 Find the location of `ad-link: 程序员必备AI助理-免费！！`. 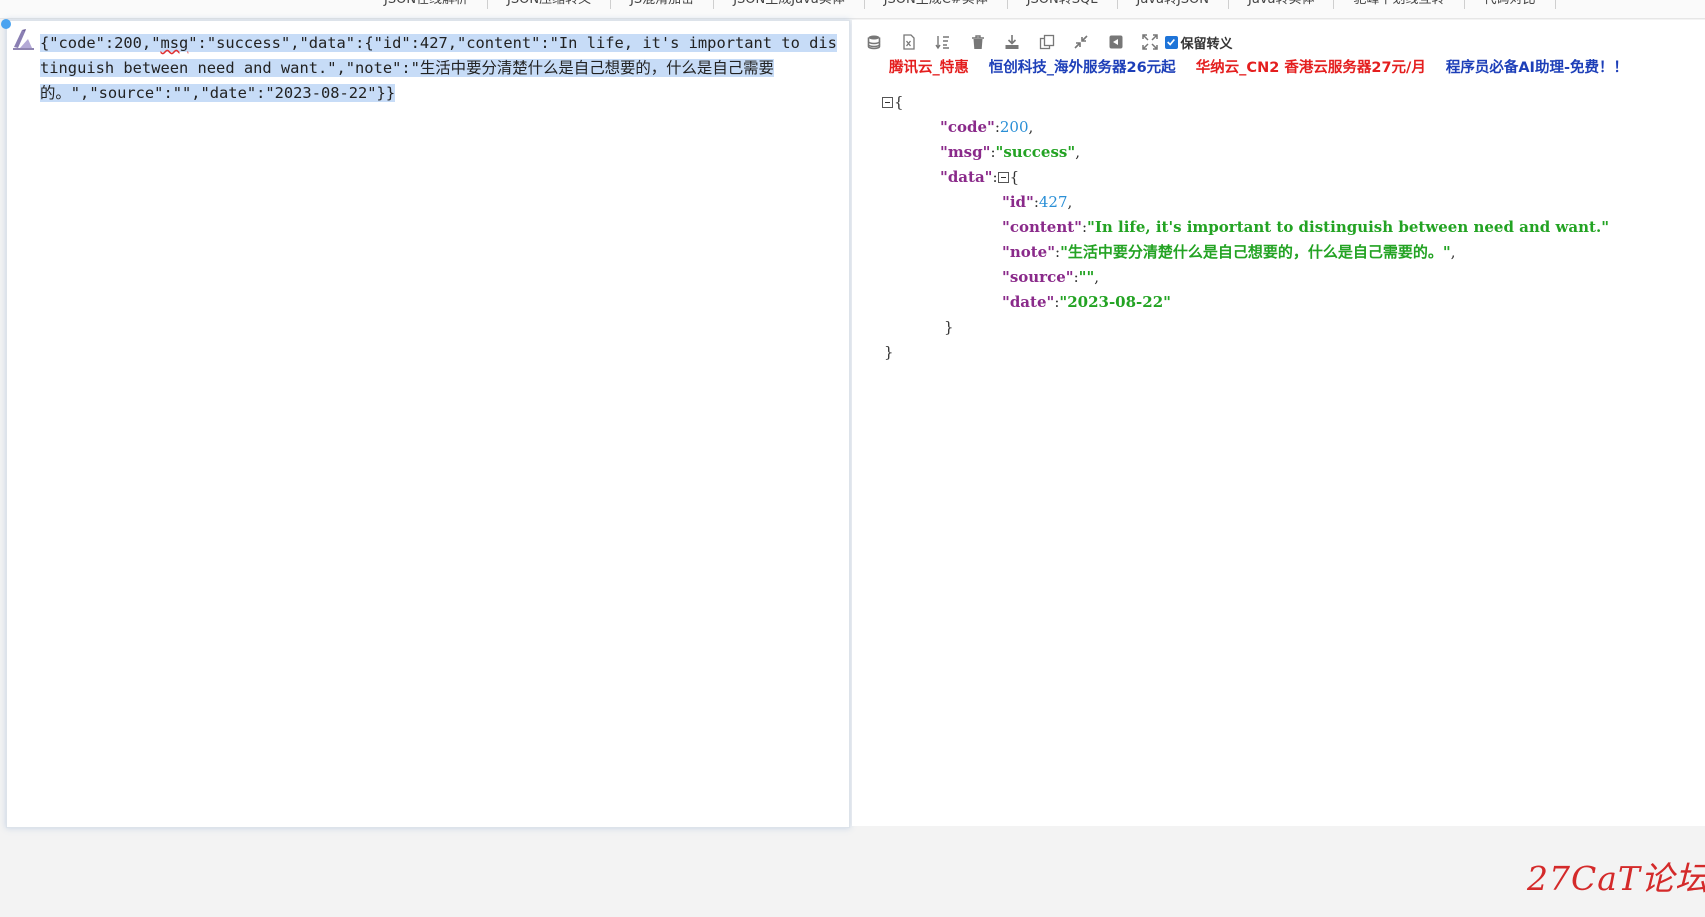

ad-link: 程序员必备AI助理-免费！！ is located at coordinates (1537, 66).